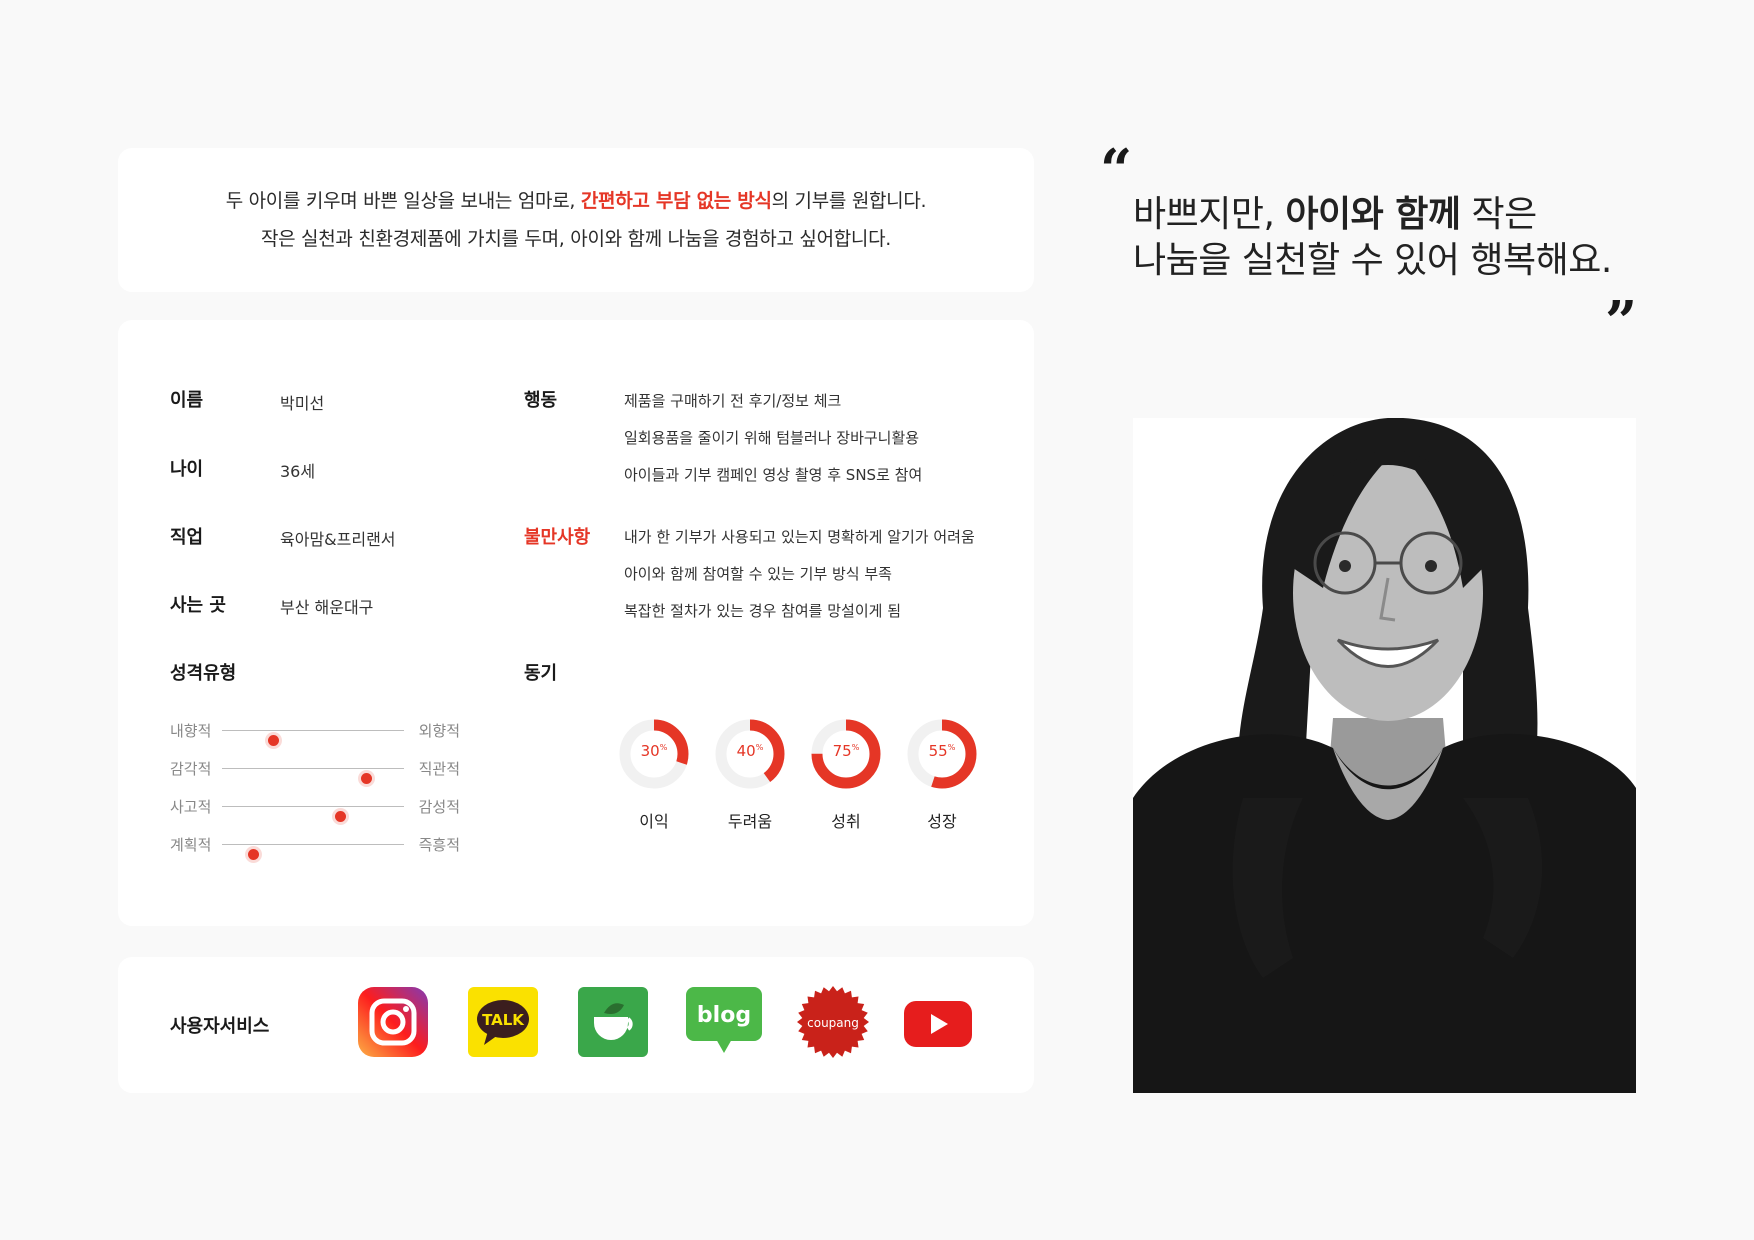 This screenshot has width=1754, height=1240. What do you see at coordinates (1116, 170) in the screenshot?
I see `open-quote-icon: “` at bounding box center [1116, 170].